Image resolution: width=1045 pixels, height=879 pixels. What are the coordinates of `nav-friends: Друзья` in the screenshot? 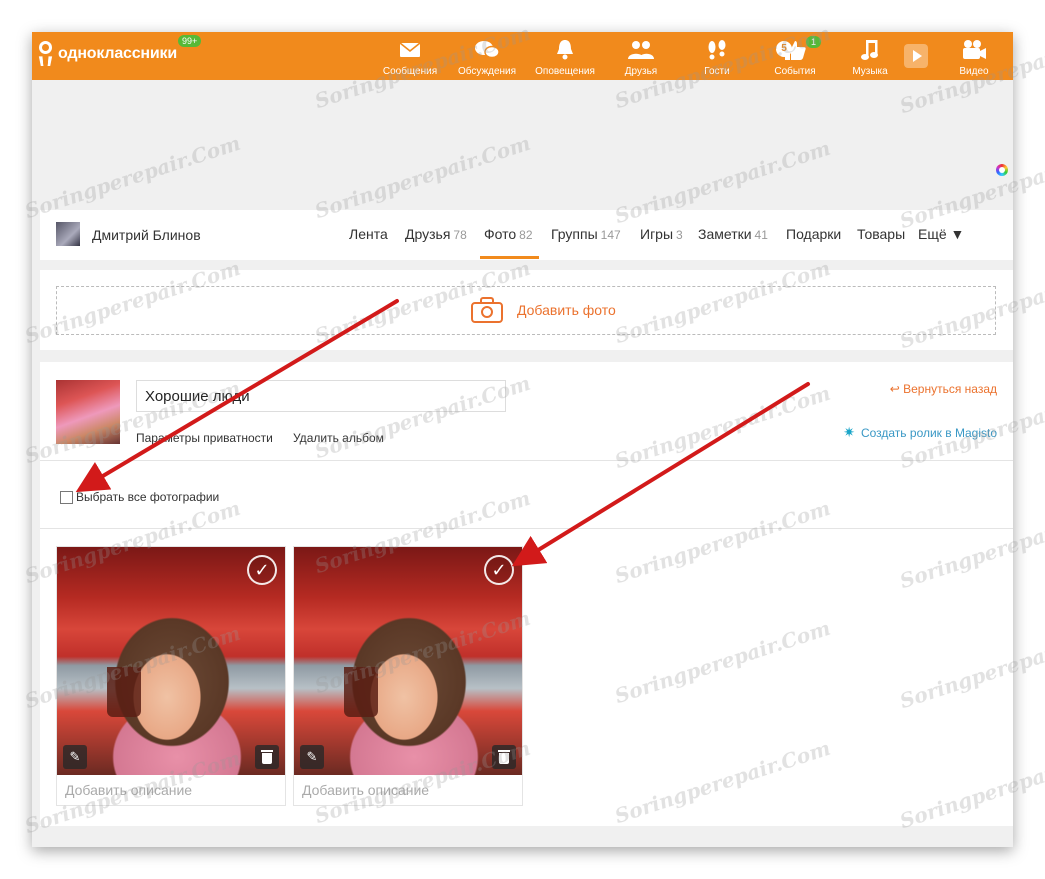 It's located at (641, 57).